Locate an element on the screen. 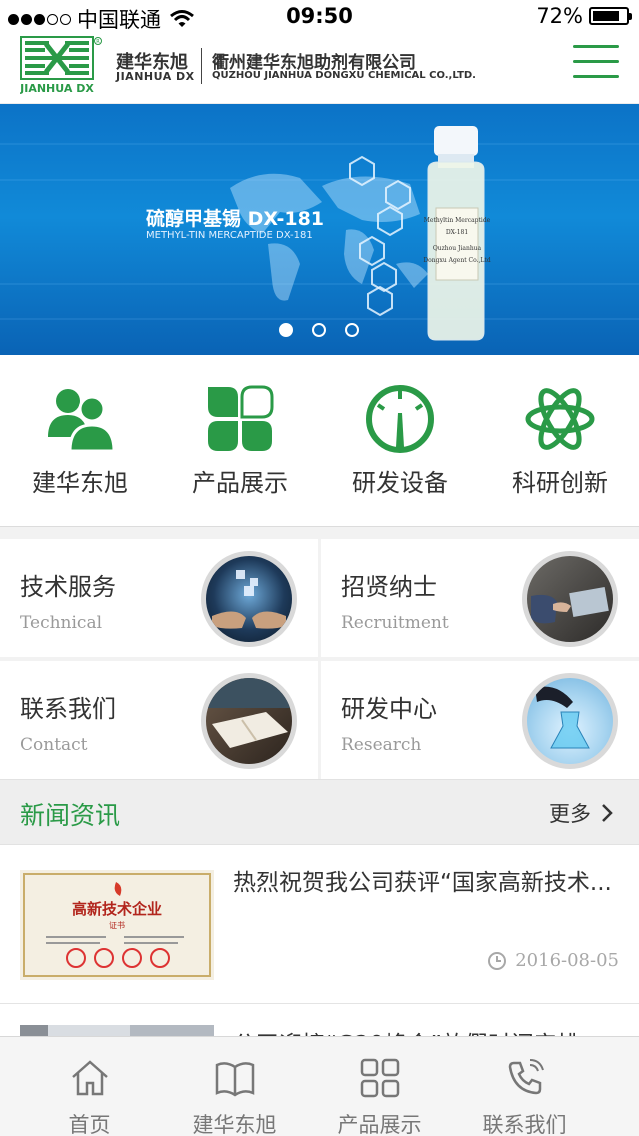  card-research: 研发中心 Research is located at coordinates (480, 720).